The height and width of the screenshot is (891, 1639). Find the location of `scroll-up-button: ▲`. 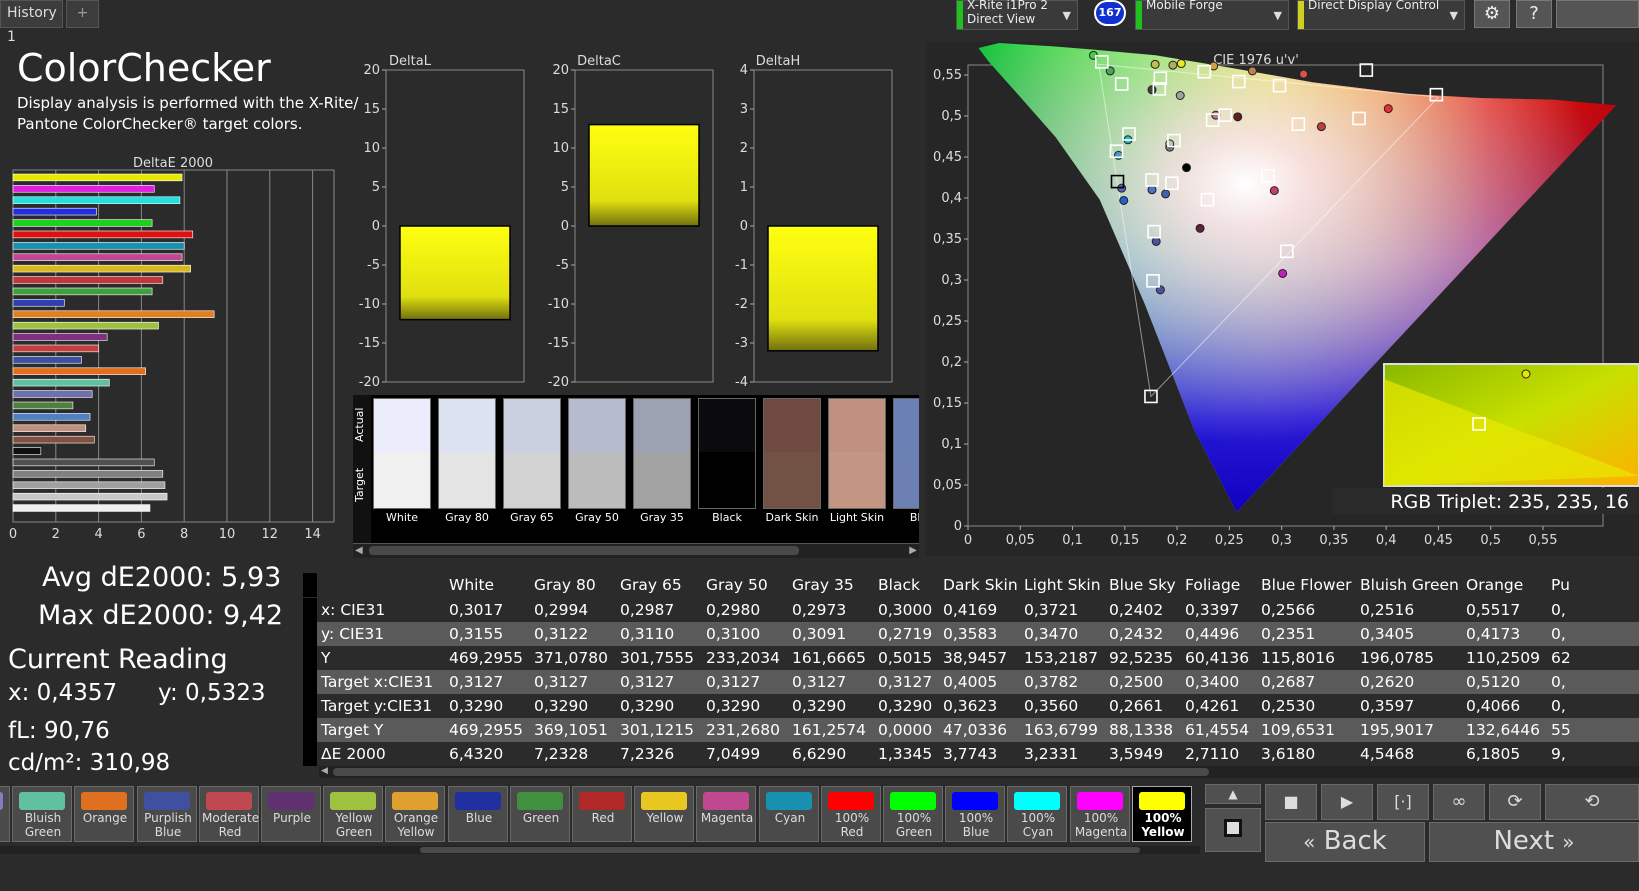

scroll-up-button: ▲ is located at coordinates (1233, 794).